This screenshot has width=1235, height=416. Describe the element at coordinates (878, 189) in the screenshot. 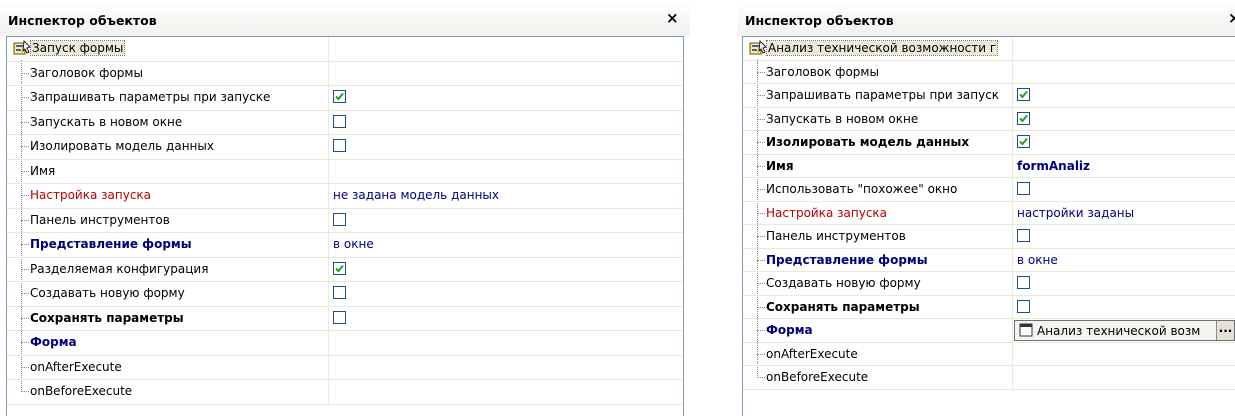

I see `property-name-cell: Использовать "похожее" окно` at that location.